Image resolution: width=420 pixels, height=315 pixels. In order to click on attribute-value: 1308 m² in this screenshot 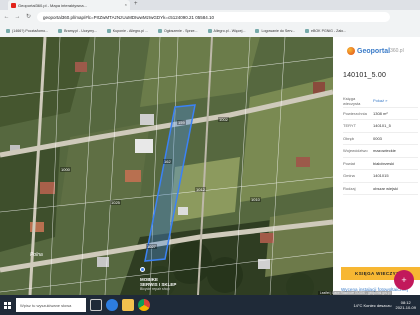, I will do `click(380, 113)`.